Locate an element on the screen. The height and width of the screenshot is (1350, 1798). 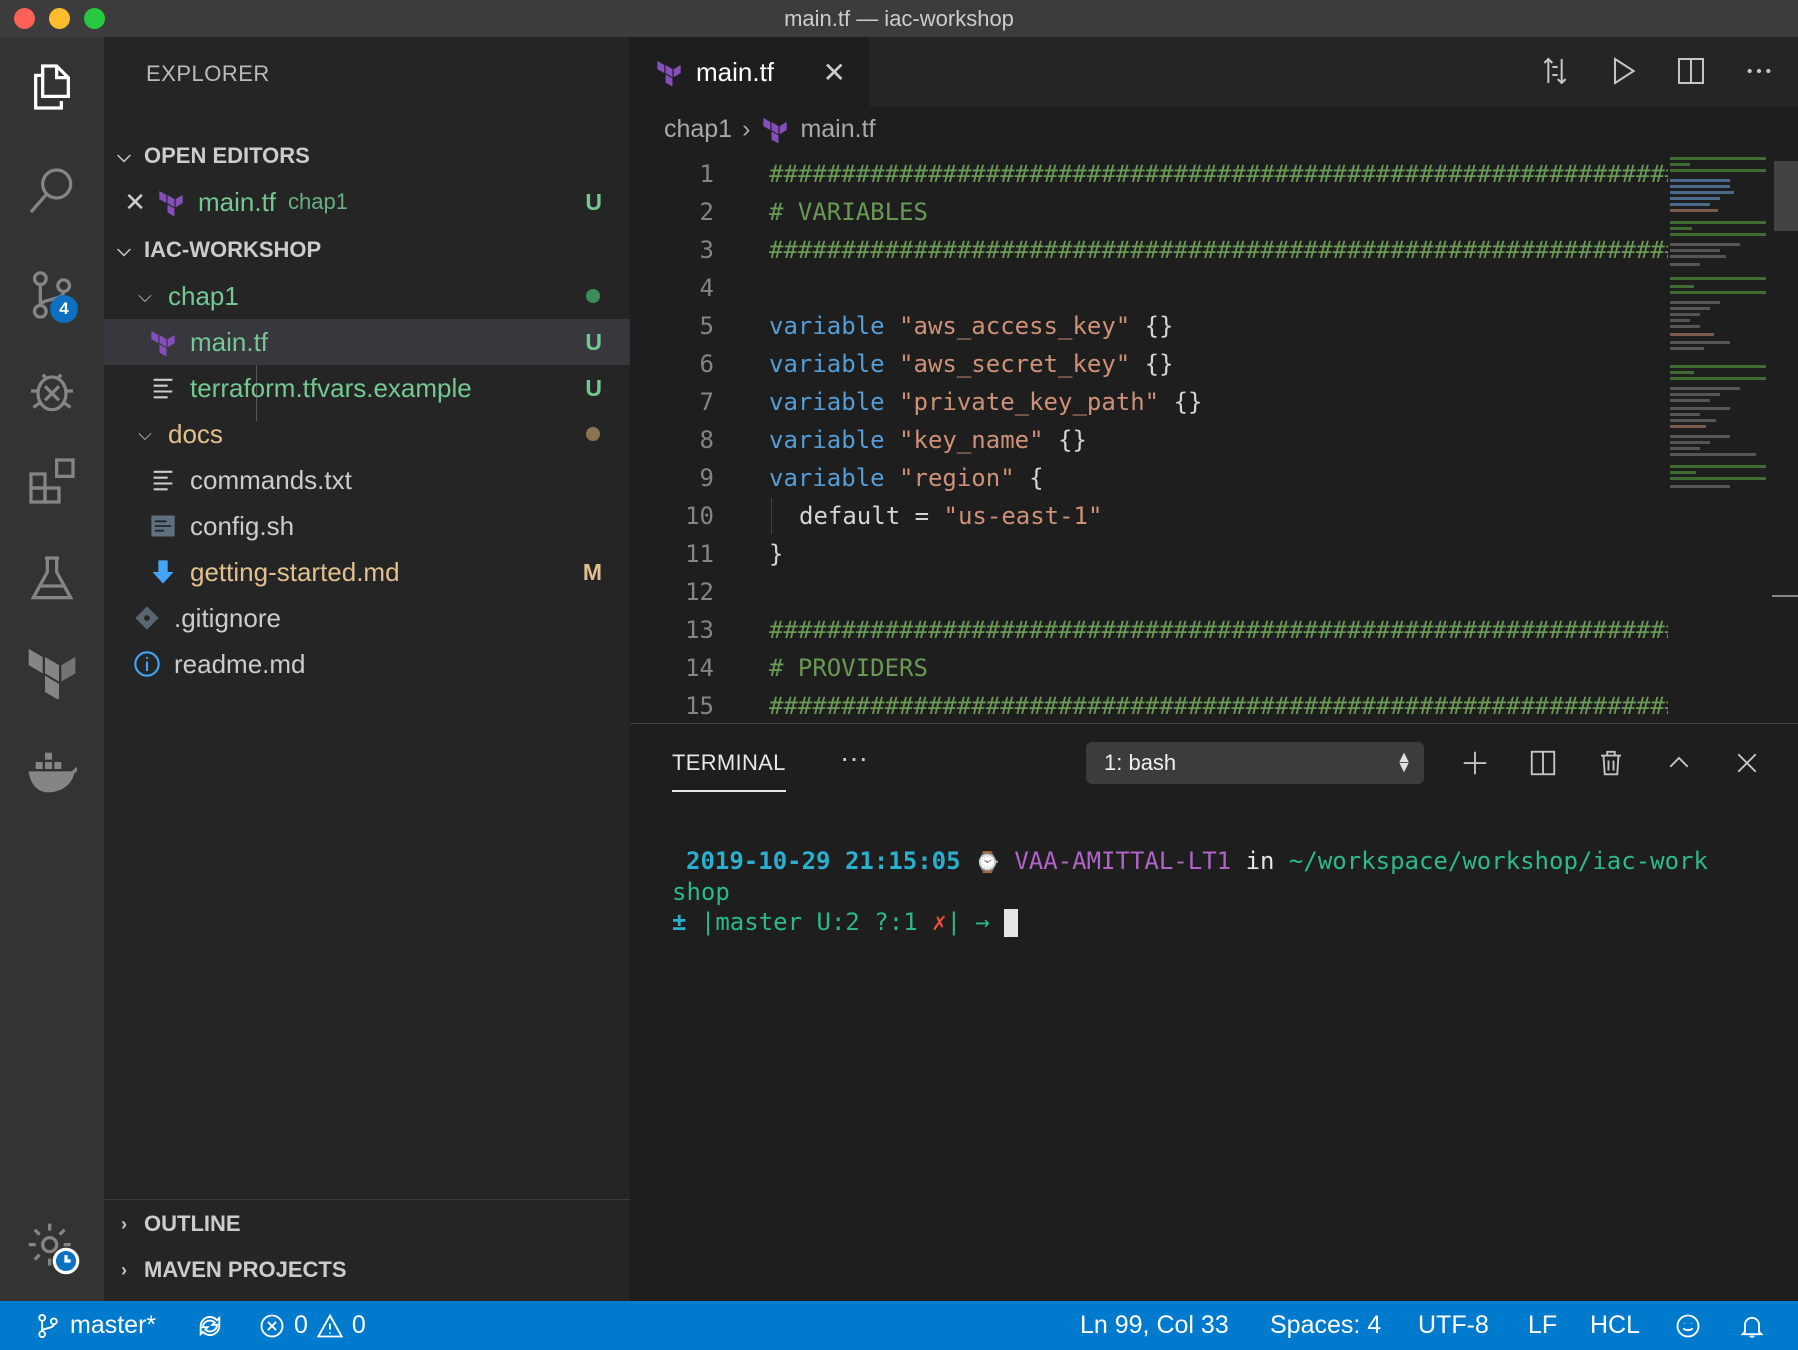
code-line: 9 variable "region" { is located at coordinates (871, 478).